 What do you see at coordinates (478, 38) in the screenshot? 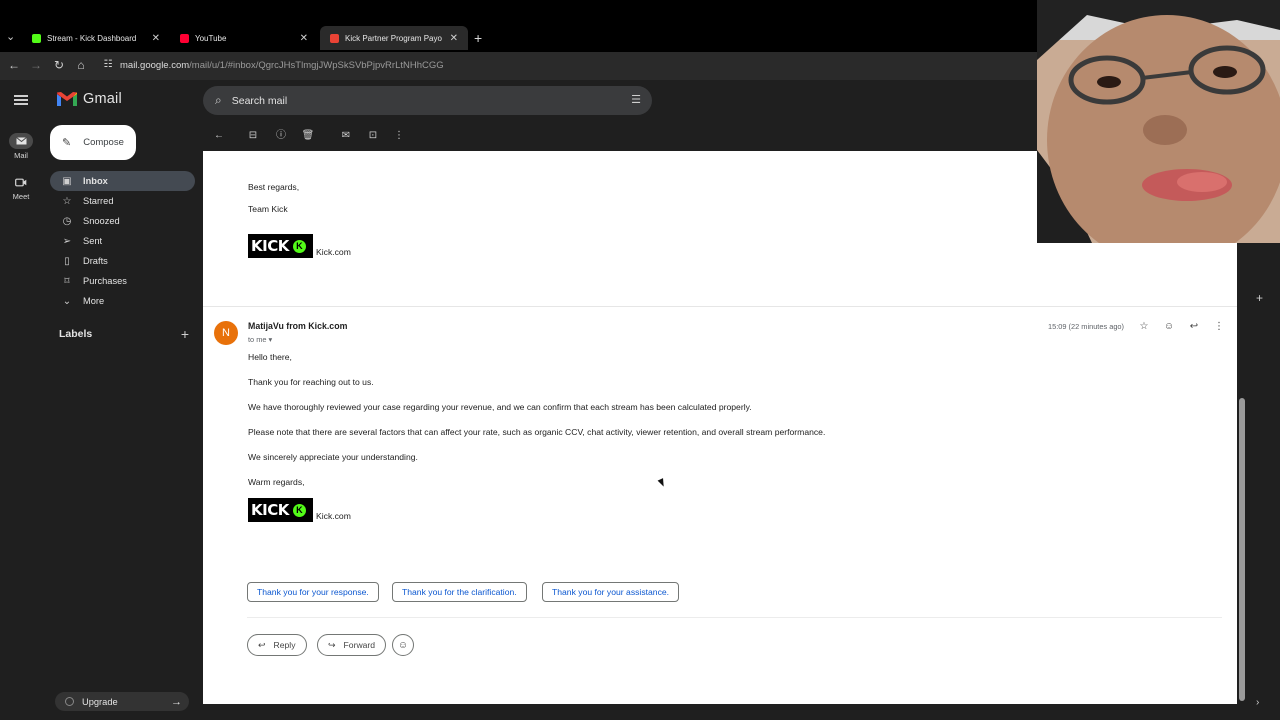
I see `new-tab-icon: +` at bounding box center [478, 38].